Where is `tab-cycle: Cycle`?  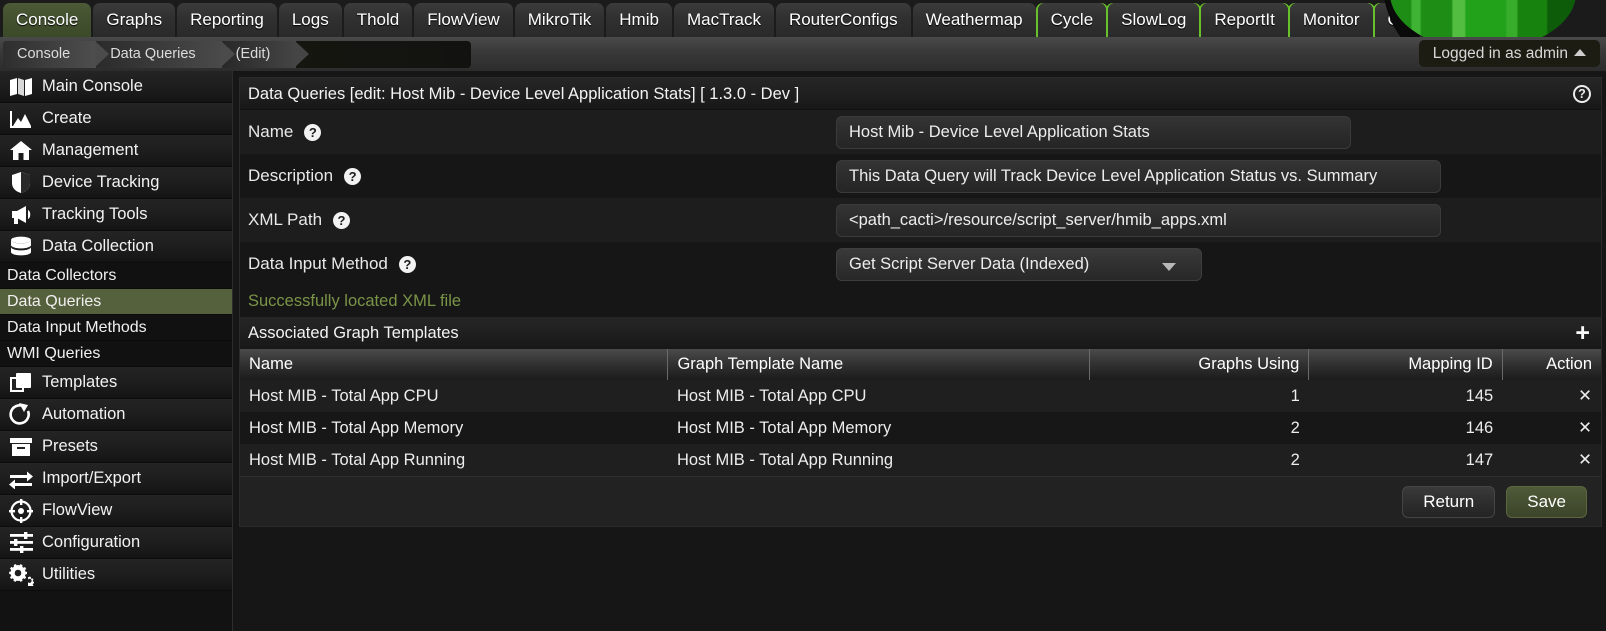
tab-cycle: Cycle is located at coordinates (1072, 20).